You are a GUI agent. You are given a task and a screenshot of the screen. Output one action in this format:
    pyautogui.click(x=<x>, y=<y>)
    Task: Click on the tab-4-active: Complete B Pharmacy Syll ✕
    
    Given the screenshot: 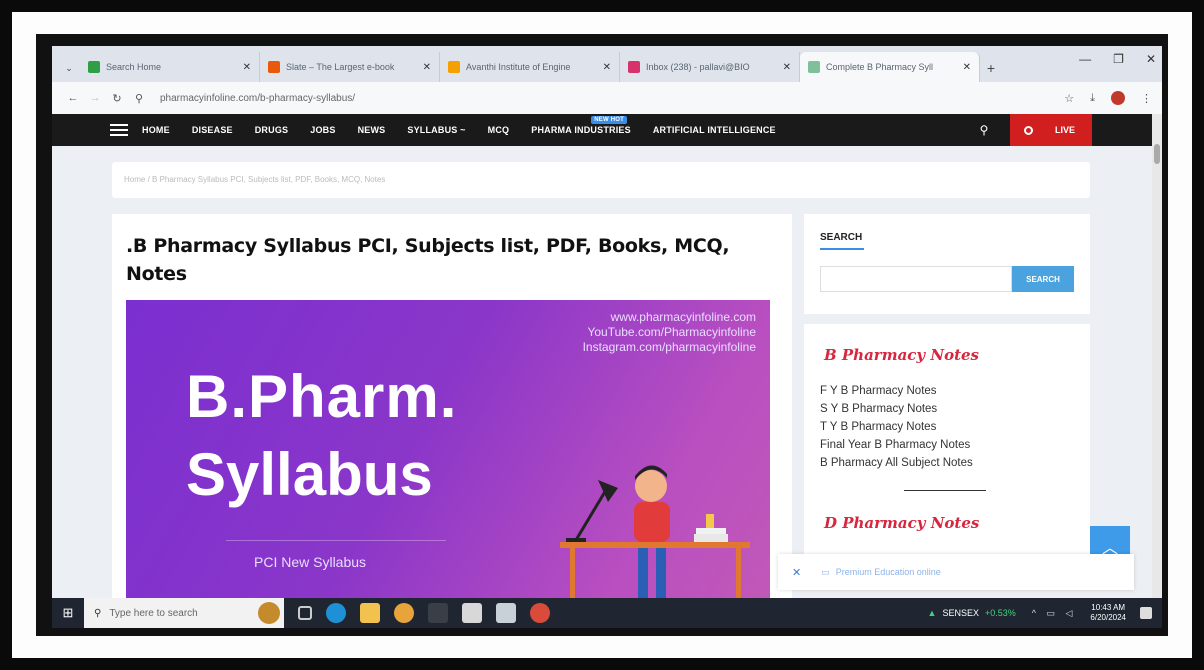 What is the action you would take?
    pyautogui.click(x=890, y=67)
    